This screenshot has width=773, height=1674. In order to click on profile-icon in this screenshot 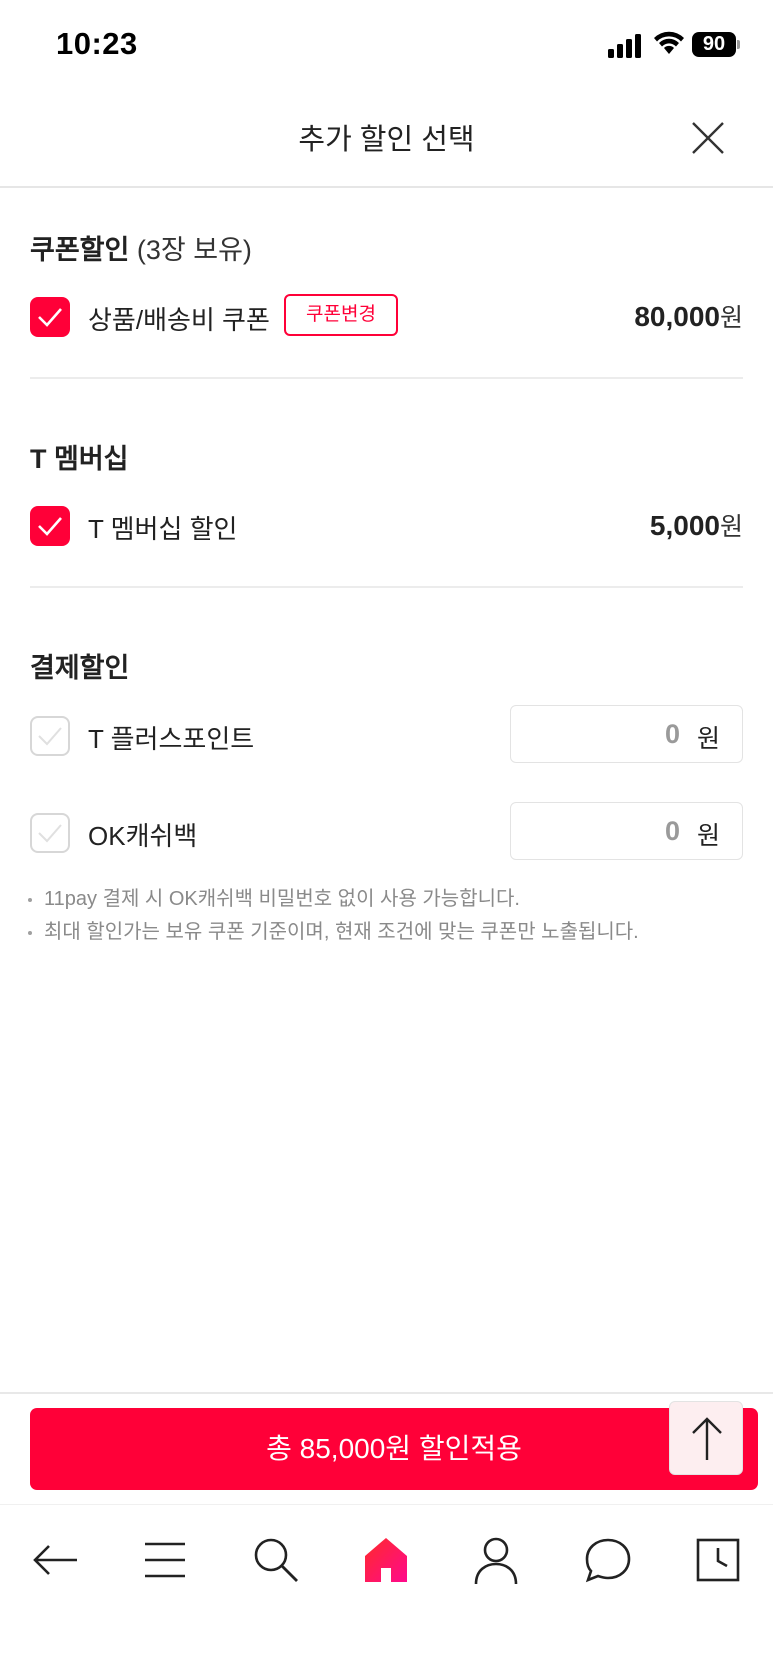, I will do `click(496, 1561)`.